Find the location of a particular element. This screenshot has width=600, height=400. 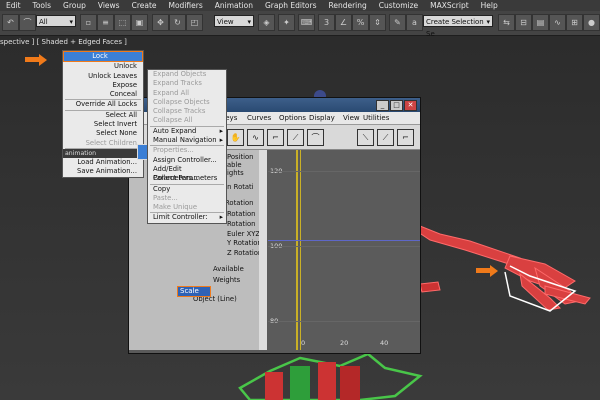

named-selection-set-input: Create Selection Se is located at coordinates (458, 26).